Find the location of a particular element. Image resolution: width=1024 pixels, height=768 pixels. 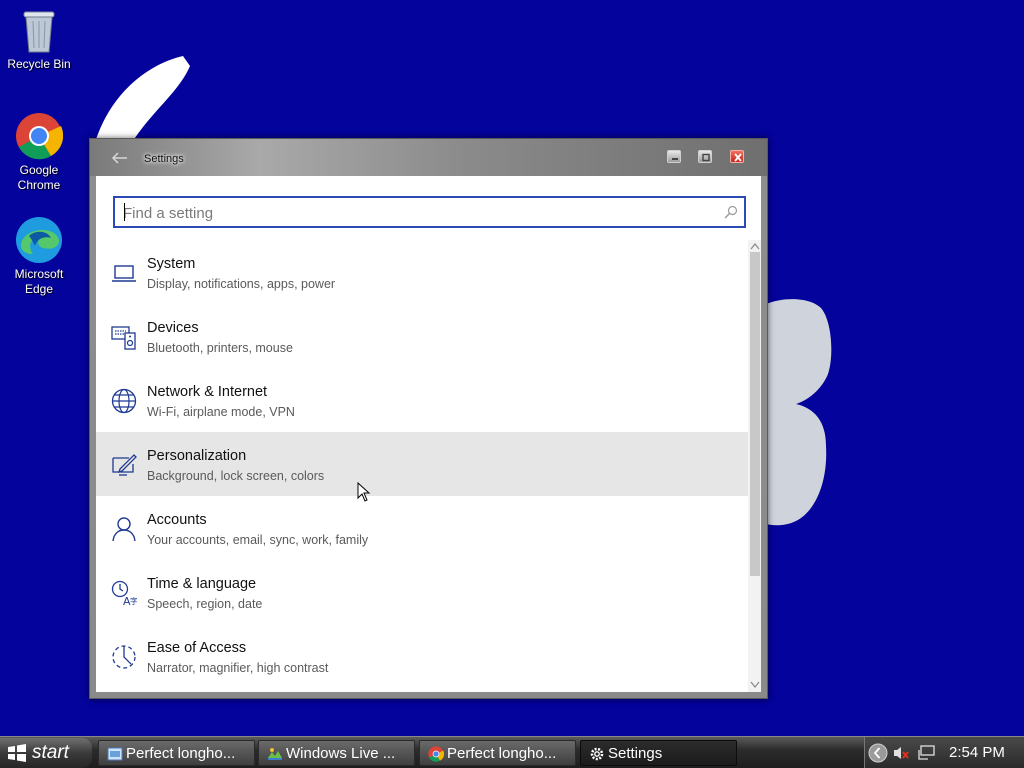

desktop-icon-recycle-bin: Recycle Bin is located at coordinates (39, 39).